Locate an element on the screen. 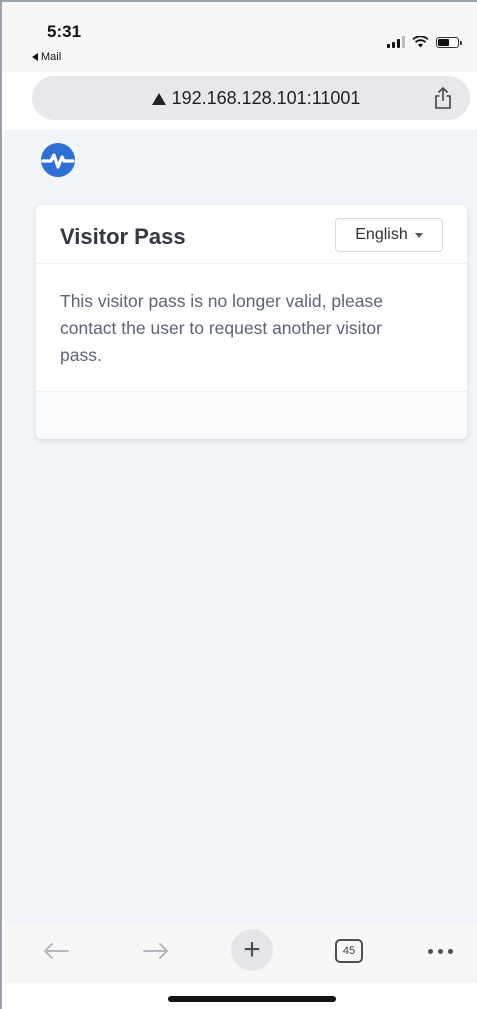 This screenshot has width=477, height=1009. arrow-left-icon is located at coordinates (56, 951).